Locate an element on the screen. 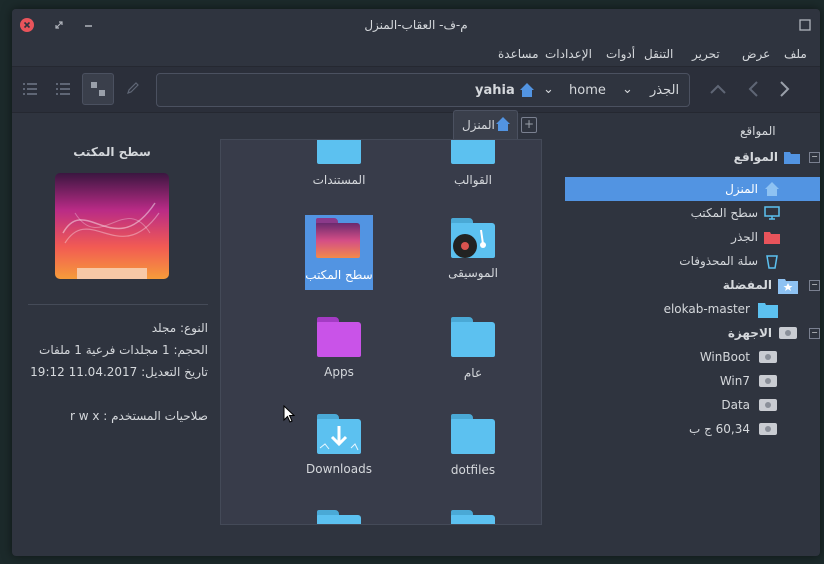 This screenshot has width=824, height=564. title-bar: م-ف- العقاب-المنزل is located at coordinates (416, 25).